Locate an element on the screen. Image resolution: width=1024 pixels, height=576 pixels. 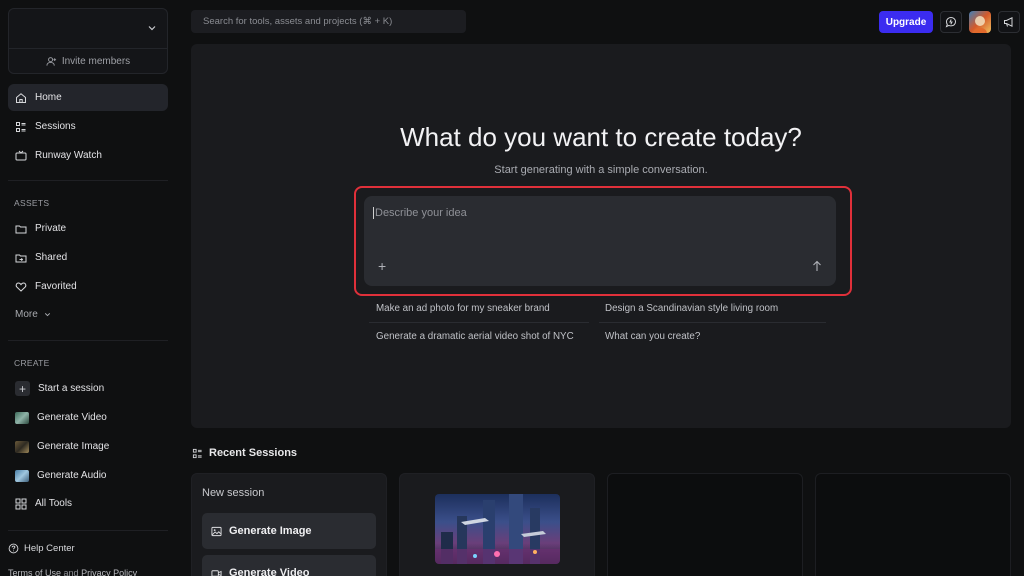
more-label: More is located at coordinates (26, 314).